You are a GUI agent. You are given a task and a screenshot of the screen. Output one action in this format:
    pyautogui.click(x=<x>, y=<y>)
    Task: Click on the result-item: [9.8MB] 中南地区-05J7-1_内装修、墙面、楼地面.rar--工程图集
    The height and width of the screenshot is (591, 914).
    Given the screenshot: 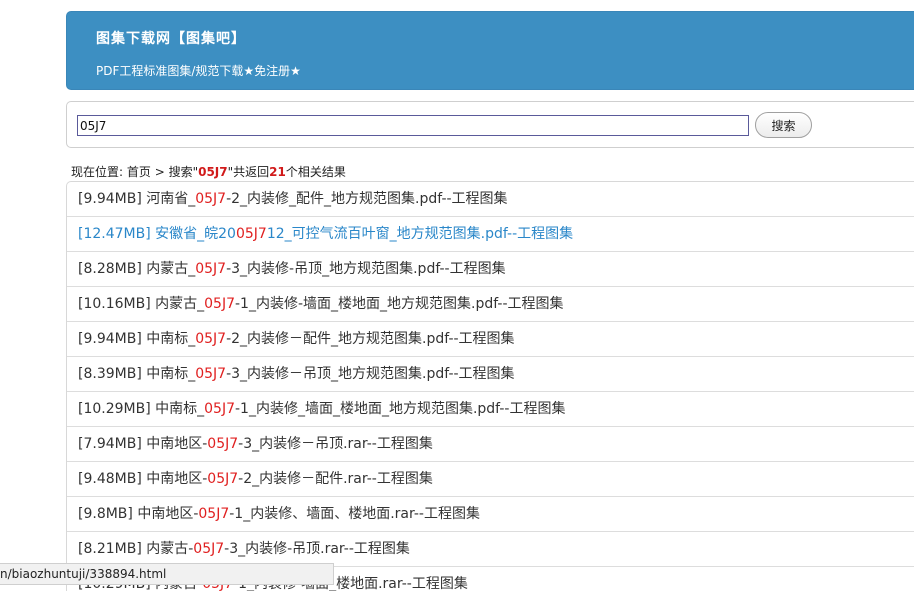 What is the action you would take?
    pyautogui.click(x=490, y=514)
    